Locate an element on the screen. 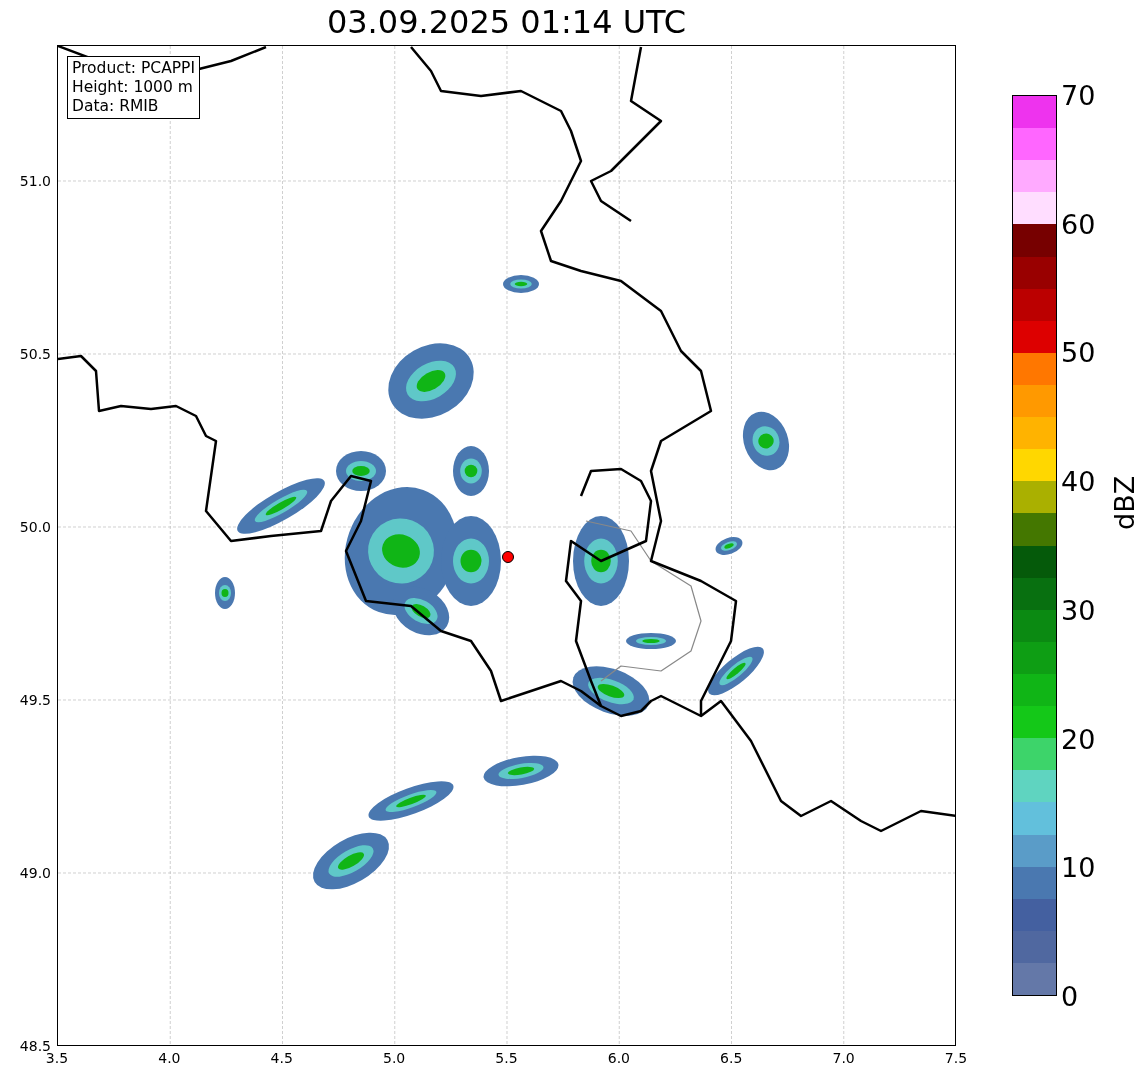 The width and height of the screenshot is (1145, 1084). y-tick-label: 50.0 is located at coordinates (35, 527).